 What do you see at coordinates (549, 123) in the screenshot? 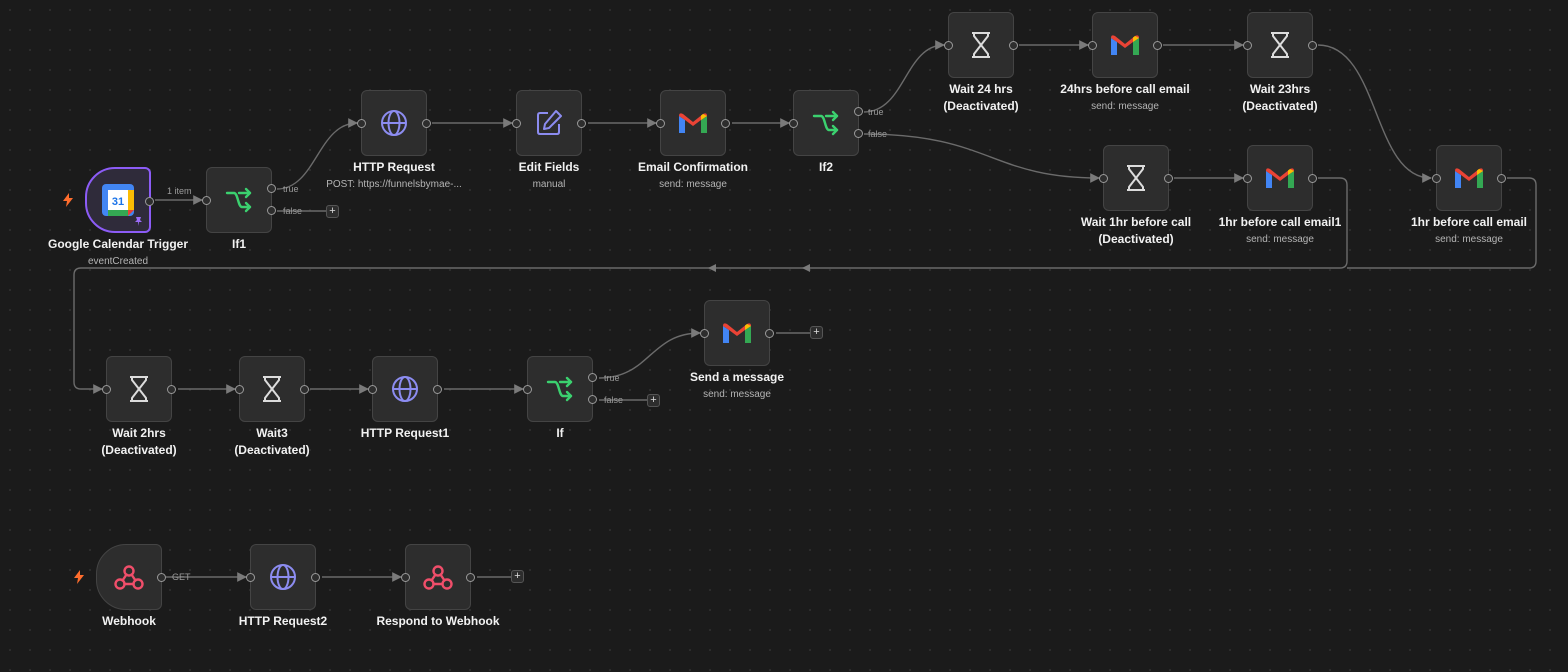
I see `node-edit-fields` at bounding box center [549, 123].